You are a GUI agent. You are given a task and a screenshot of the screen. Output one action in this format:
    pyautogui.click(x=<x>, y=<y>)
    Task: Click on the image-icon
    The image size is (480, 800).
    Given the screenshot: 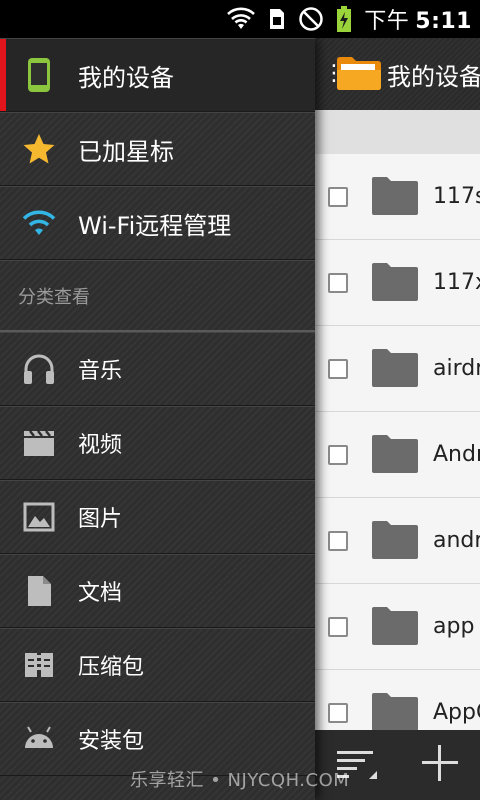 What is the action you would take?
    pyautogui.click(x=39, y=517)
    